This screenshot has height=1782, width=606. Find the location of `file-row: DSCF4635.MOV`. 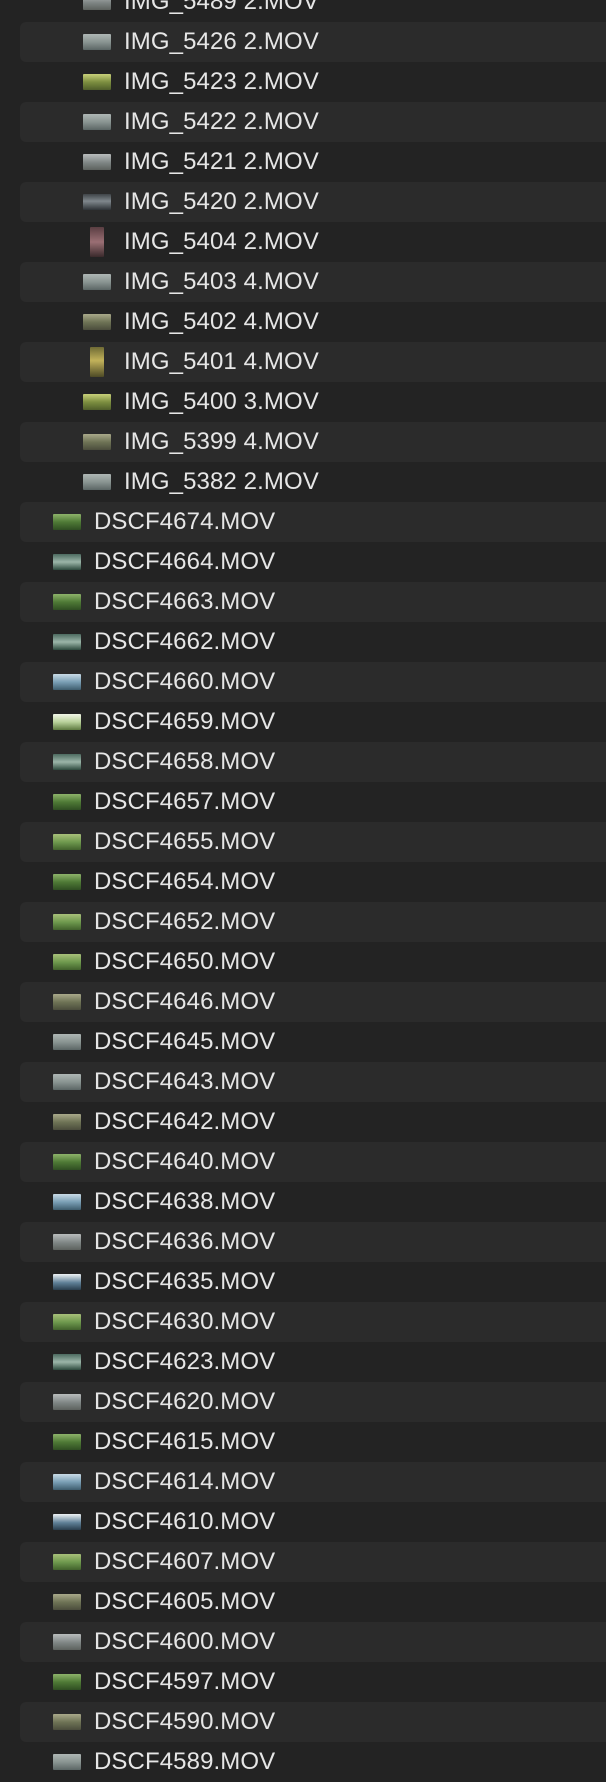

file-row: DSCF4635.MOV is located at coordinates (303, 1282).